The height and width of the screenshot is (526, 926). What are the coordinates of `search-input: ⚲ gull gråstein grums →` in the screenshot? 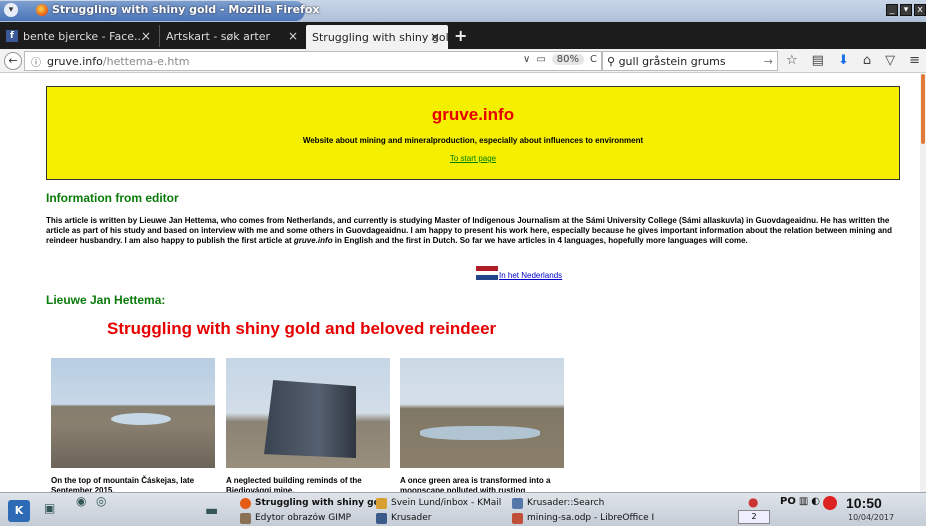 It's located at (690, 61).